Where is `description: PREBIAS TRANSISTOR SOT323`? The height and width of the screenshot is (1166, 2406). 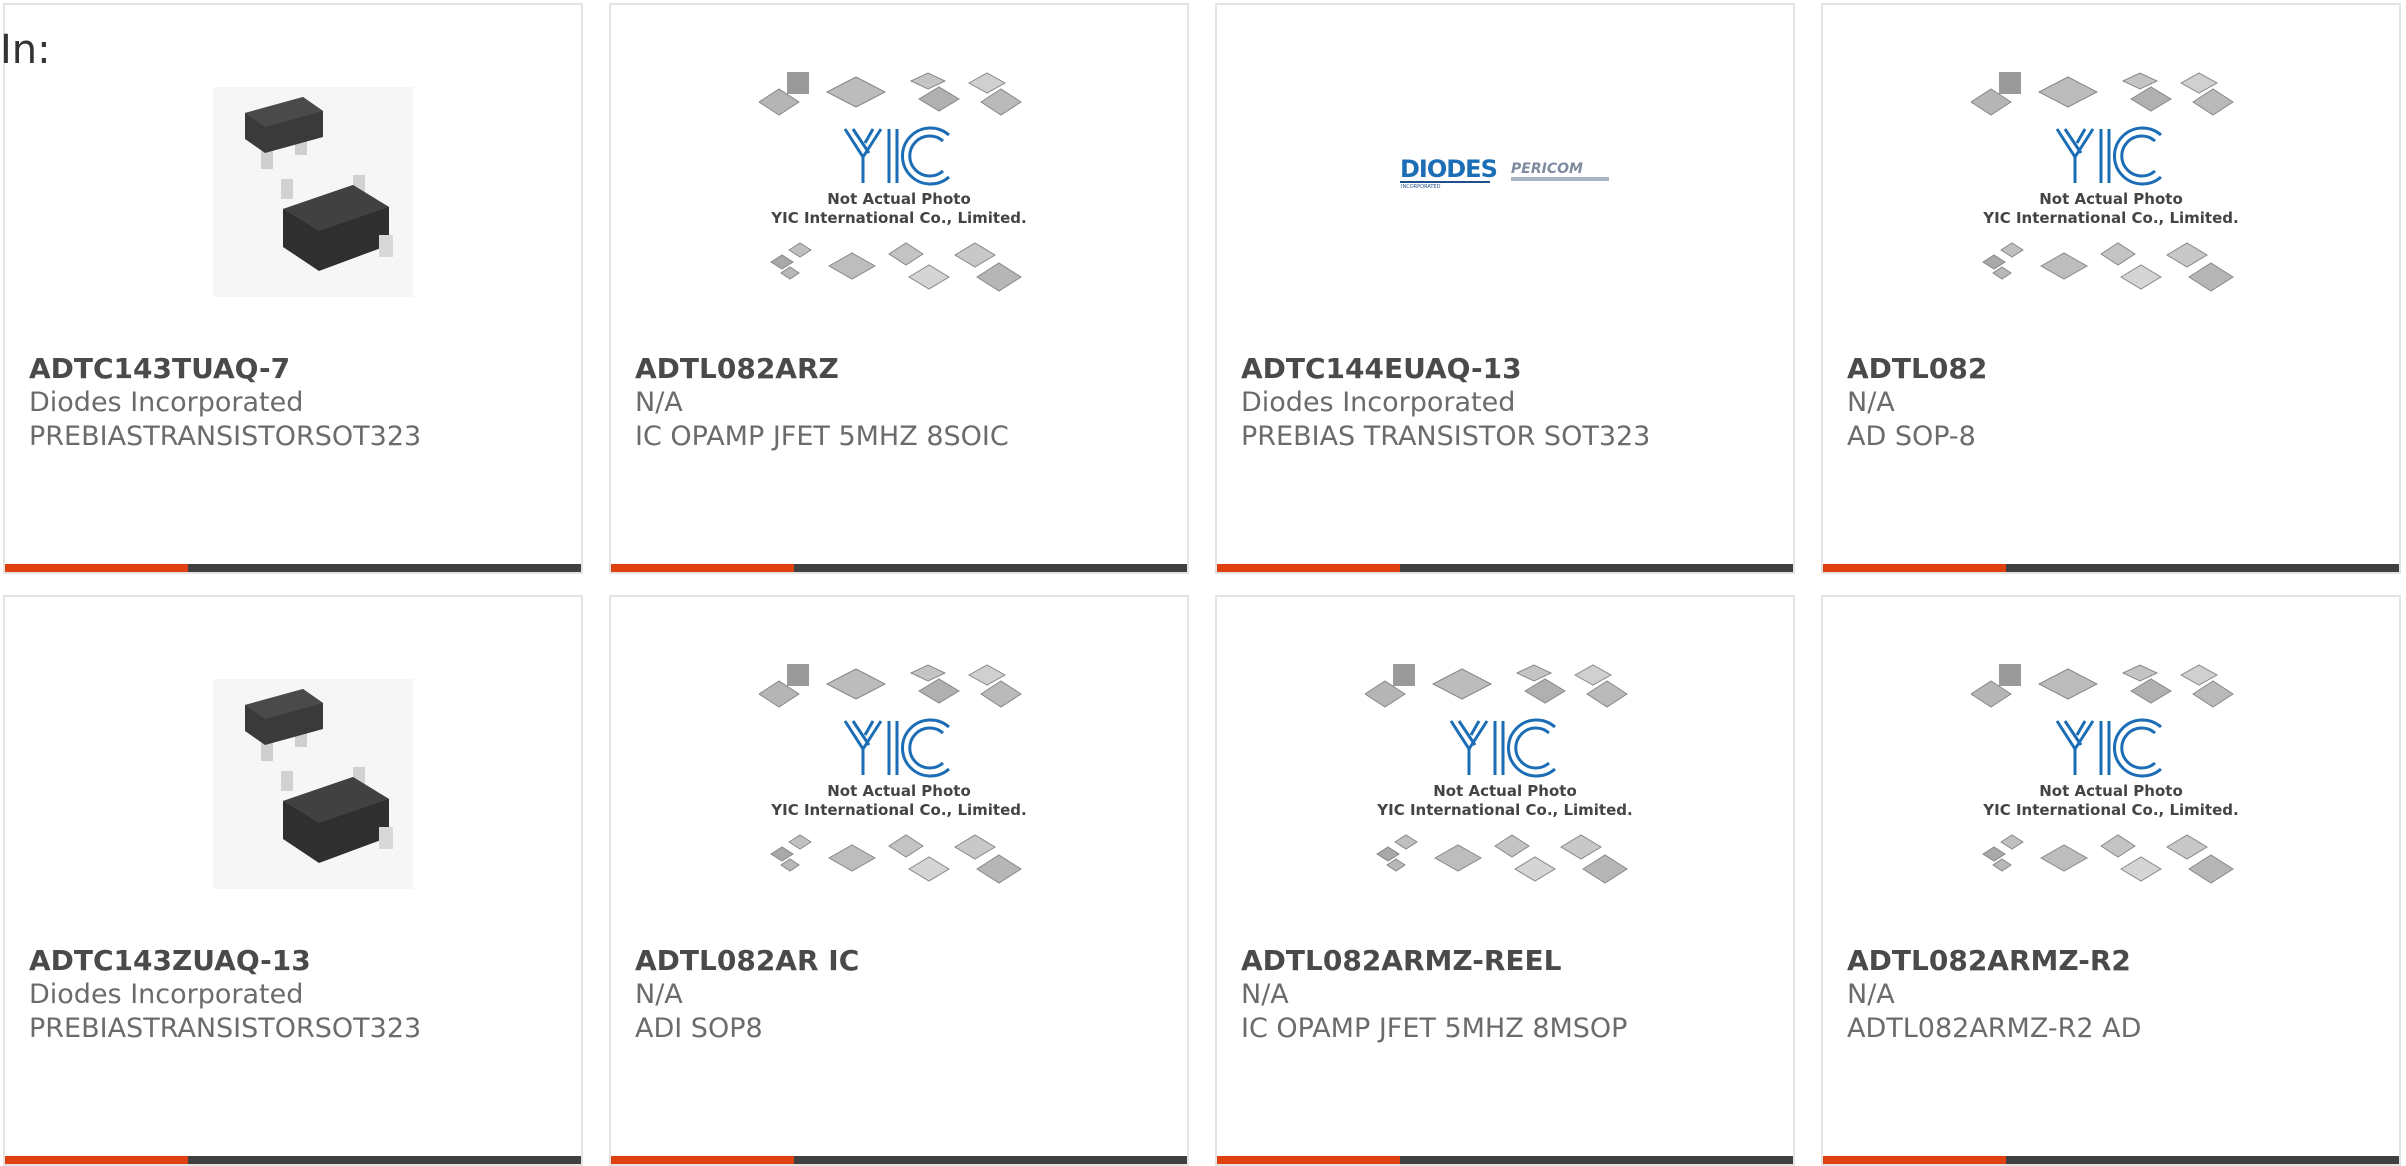
description: PREBIAS TRANSISTOR SOT323 is located at coordinates (1446, 436).